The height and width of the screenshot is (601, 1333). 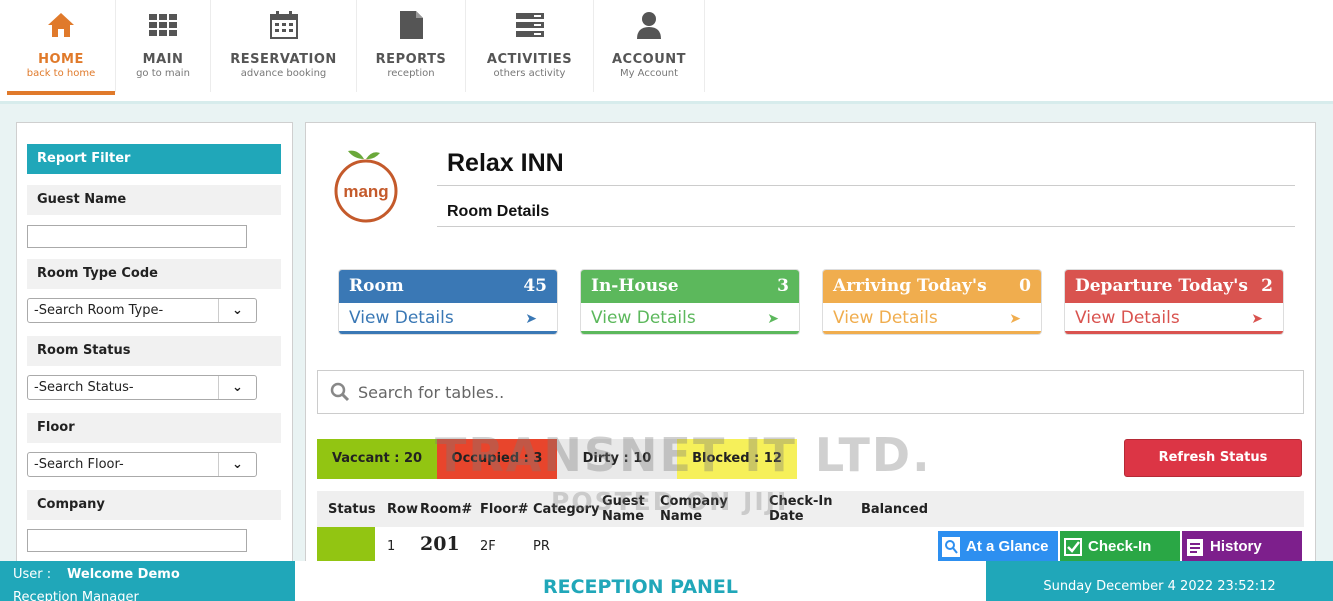 What do you see at coordinates (649, 59) in the screenshot?
I see `nav-account-title: ACCOUNT` at bounding box center [649, 59].